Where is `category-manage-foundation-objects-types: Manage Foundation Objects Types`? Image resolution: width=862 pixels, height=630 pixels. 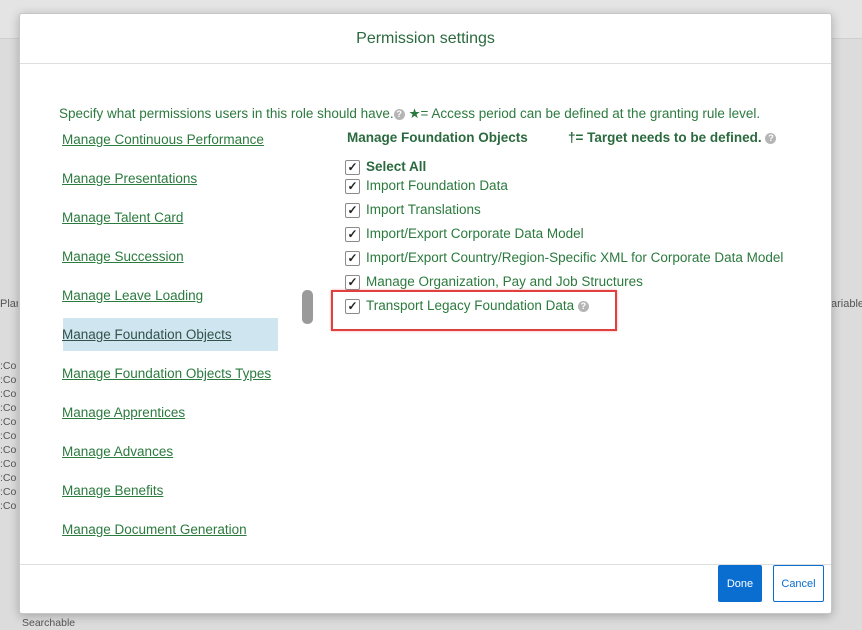 category-manage-foundation-objects-types: Manage Foundation Objects Types is located at coordinates (166, 373).